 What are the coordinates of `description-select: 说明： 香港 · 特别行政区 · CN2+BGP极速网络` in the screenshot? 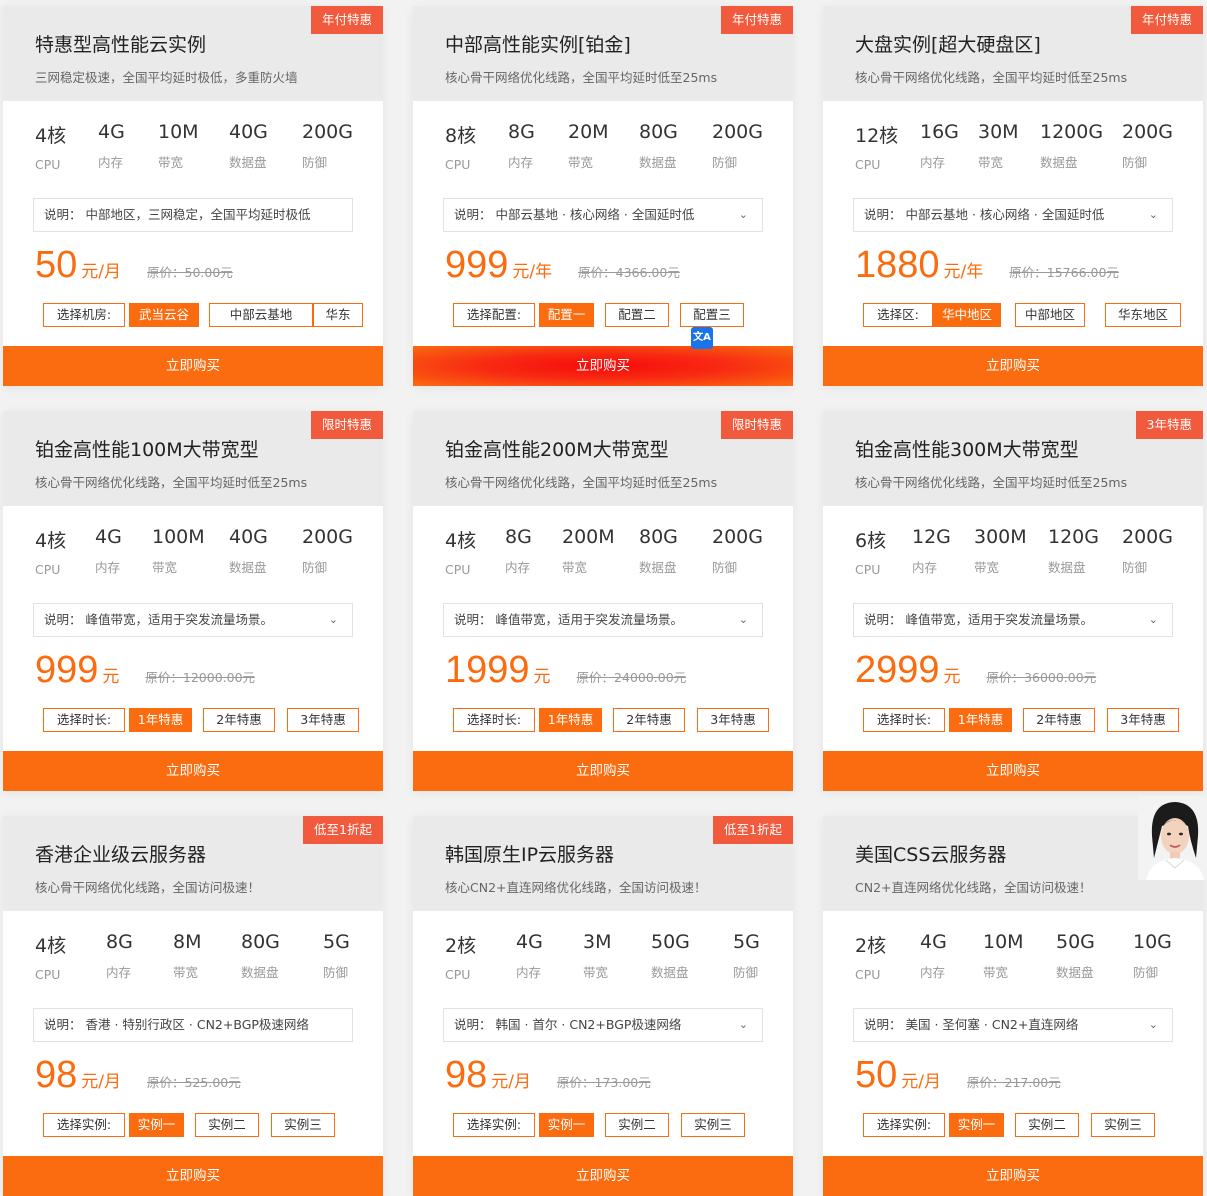 It's located at (193, 1025).